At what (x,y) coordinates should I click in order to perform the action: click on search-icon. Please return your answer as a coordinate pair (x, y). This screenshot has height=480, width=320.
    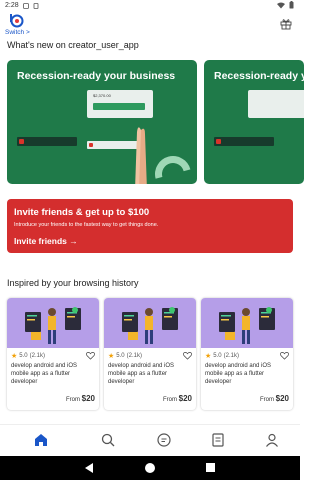
    Looking at the image, I should click on (108, 440).